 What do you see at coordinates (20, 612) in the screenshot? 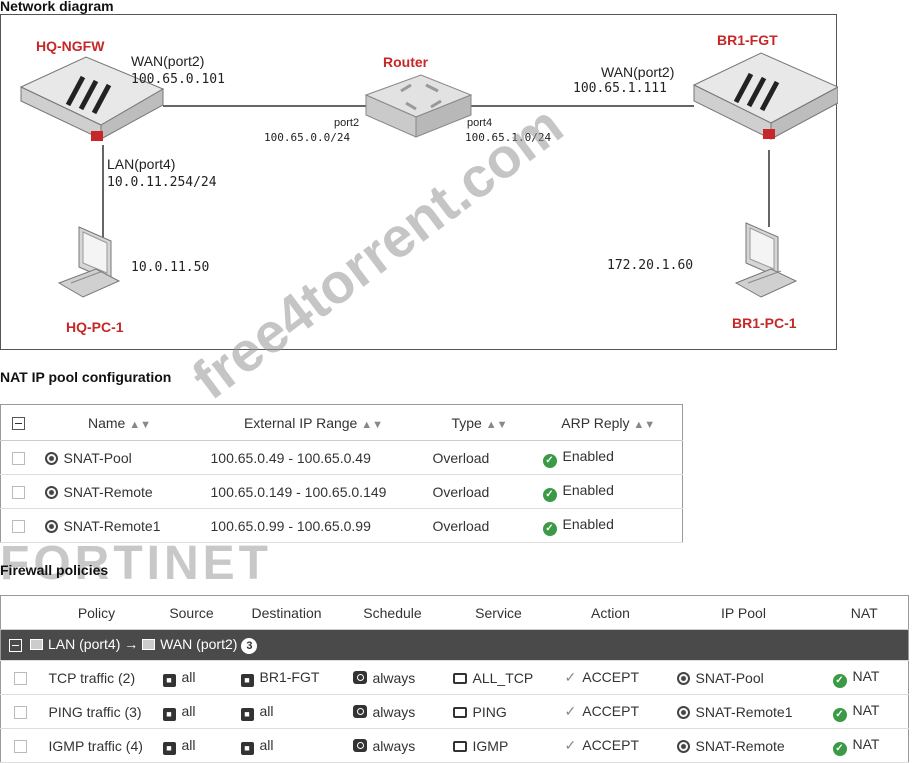
I see `col-select` at bounding box center [20, 612].